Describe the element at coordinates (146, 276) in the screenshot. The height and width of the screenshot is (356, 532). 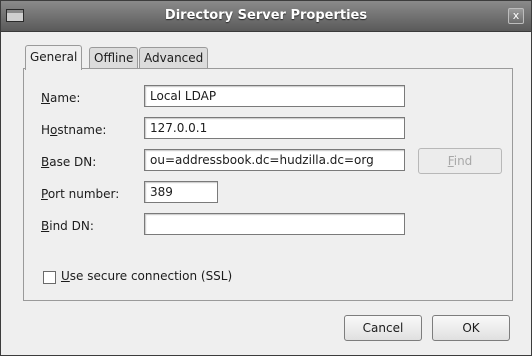
I see `ssl-checkbox-label: Use secure connection (SSL)` at that location.